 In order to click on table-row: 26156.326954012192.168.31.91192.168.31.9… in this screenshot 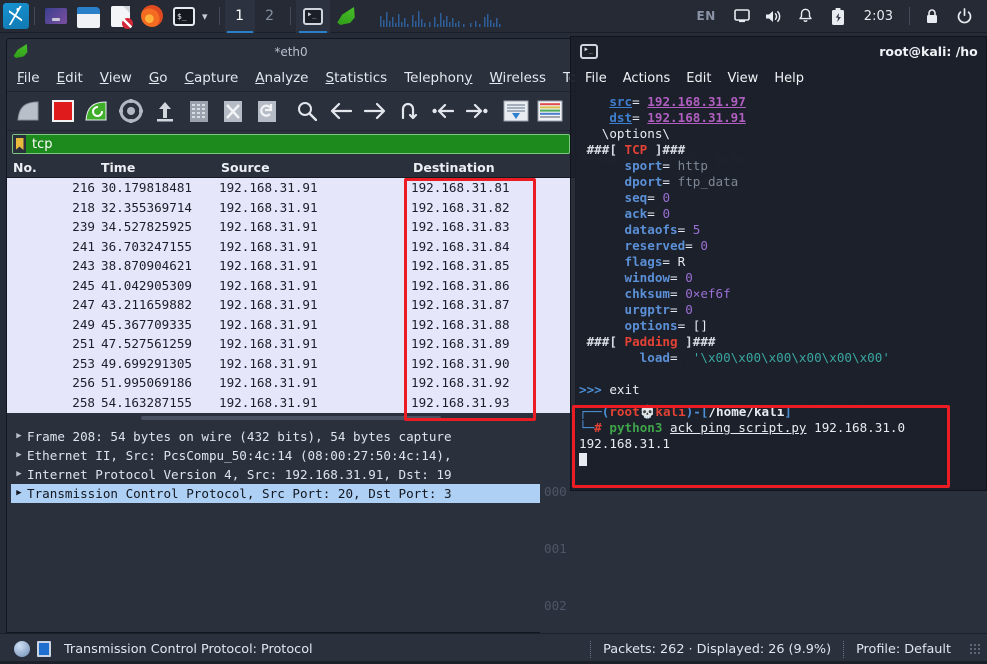, I will do `click(291, 412)`.